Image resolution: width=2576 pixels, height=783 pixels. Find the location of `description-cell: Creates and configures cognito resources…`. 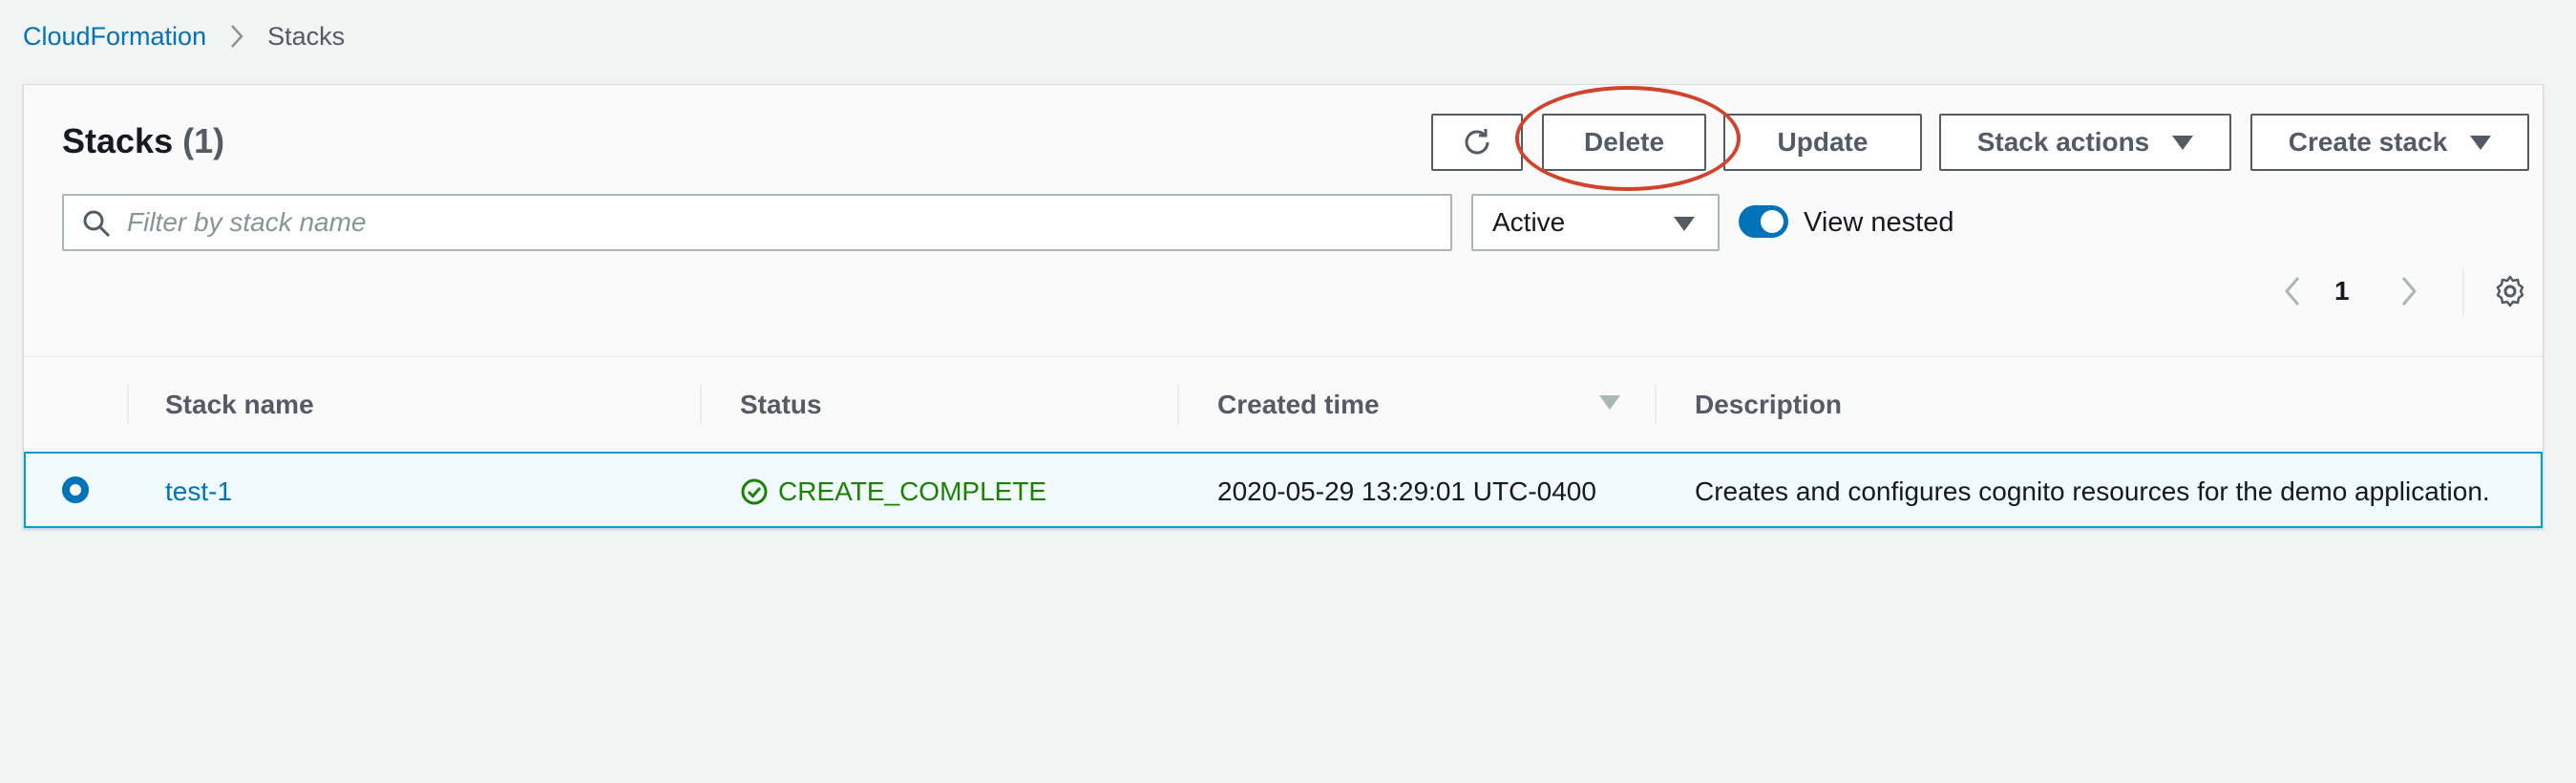

description-cell: Creates and configures cognito resources… is located at coordinates (2092, 491).